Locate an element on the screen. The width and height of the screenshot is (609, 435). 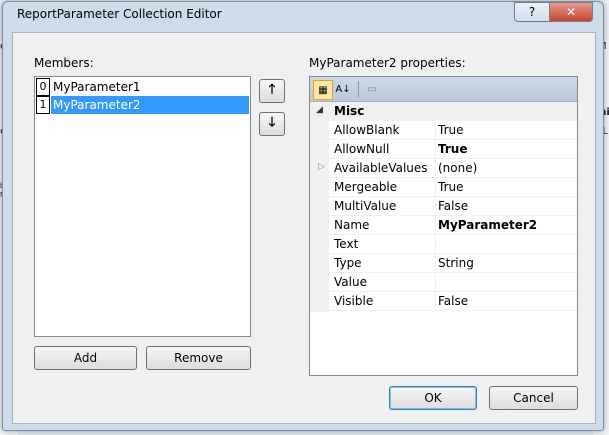
property-name: AllowBlank is located at coordinates (367, 130).